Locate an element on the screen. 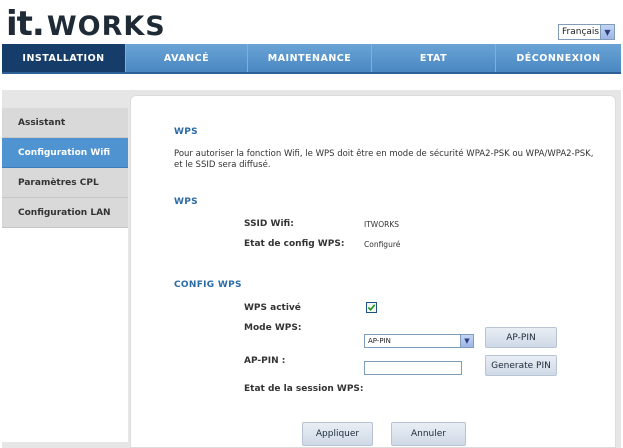 The width and height of the screenshot is (623, 448). wps-enabled-label: WPS activé is located at coordinates (272, 308).